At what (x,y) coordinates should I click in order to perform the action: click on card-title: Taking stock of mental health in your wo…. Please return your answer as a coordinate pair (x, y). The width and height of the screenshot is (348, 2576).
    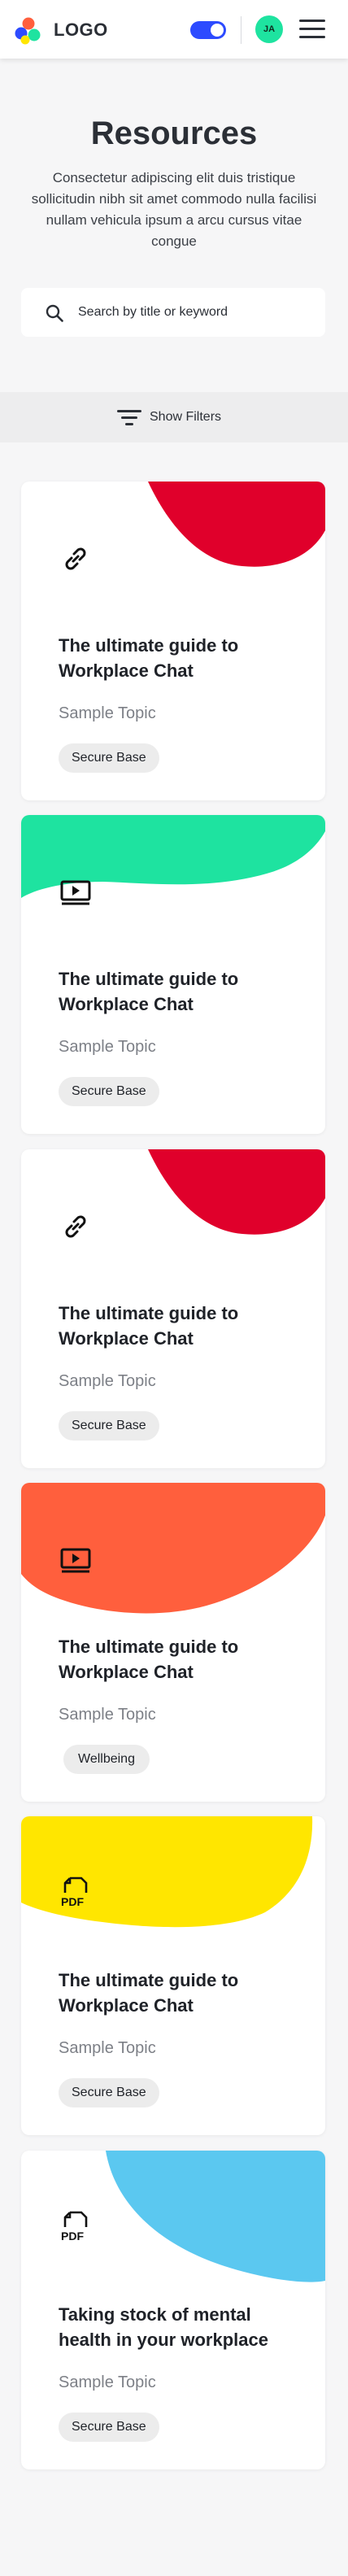
    Looking at the image, I should click on (180, 2327).